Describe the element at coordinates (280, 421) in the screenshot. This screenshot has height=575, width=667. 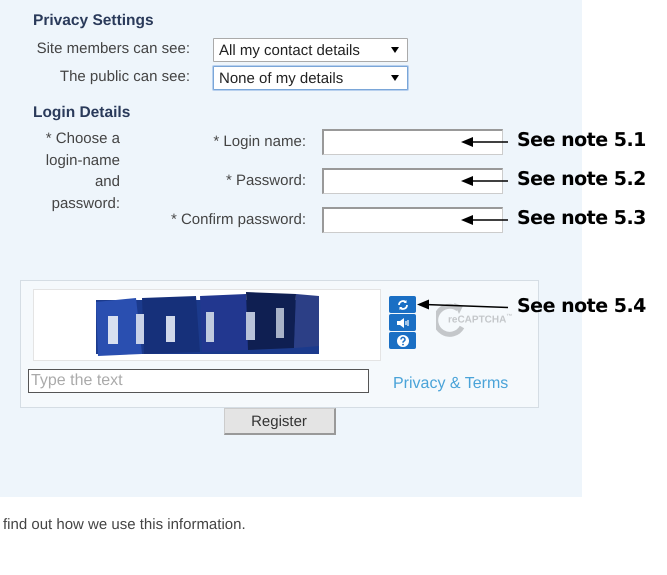
I see `register-button: Register` at that location.